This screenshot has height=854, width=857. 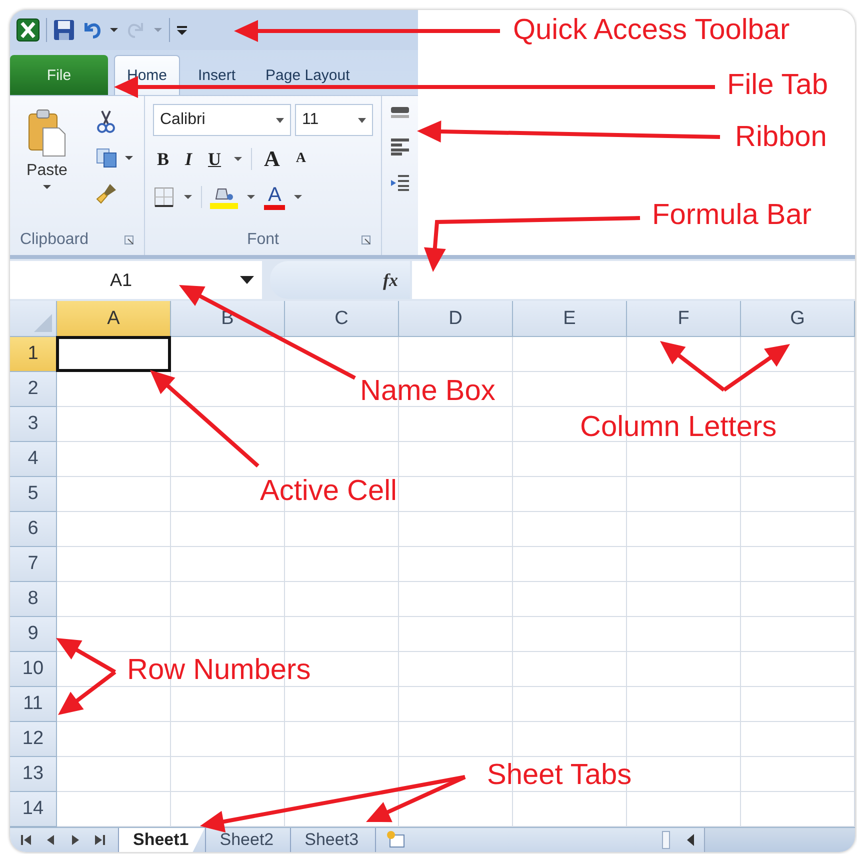 What do you see at coordinates (43, 323) in the screenshot?
I see `triangle-icon` at bounding box center [43, 323].